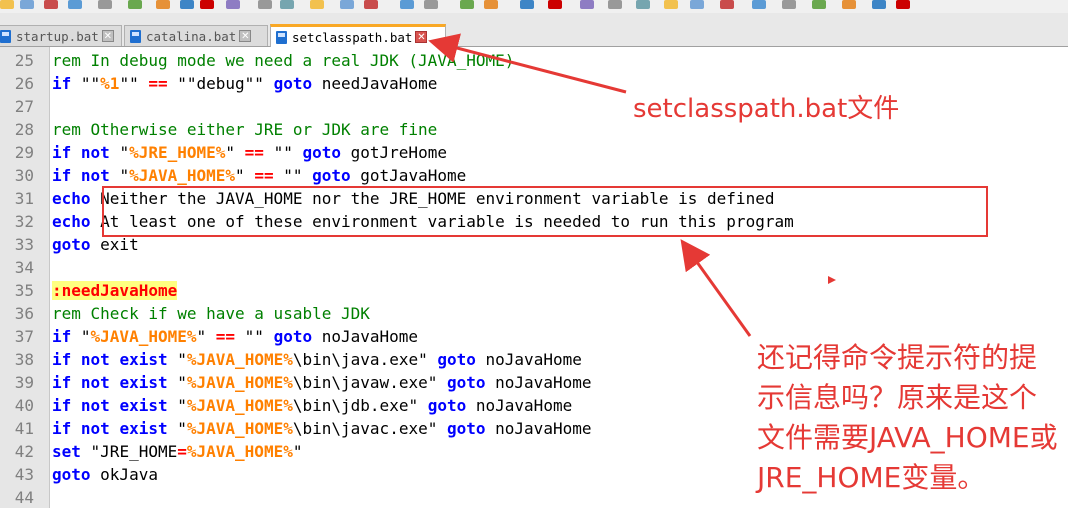  Describe the element at coordinates (57, 36) in the screenshot. I see `tab-label: startup.bat` at that location.